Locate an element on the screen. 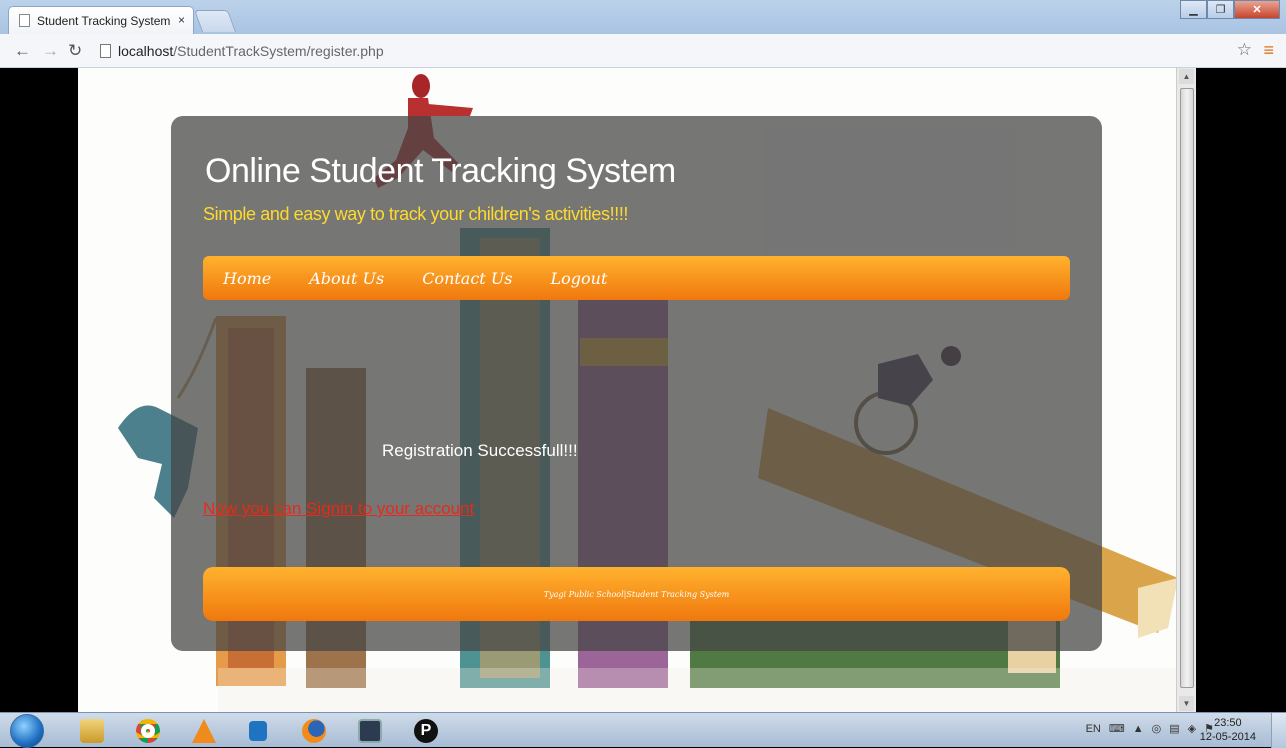 This screenshot has width=1286, height=748. tab-title: Student Tracking System is located at coordinates (104, 20).